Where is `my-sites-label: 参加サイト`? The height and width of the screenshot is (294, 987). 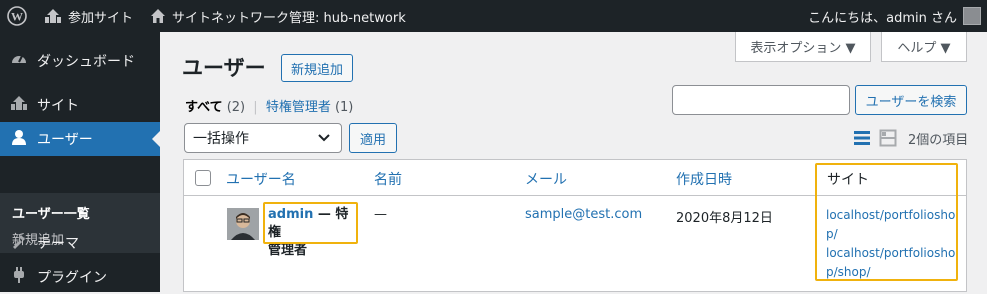 my-sites-label: 参加サイト is located at coordinates (101, 18).